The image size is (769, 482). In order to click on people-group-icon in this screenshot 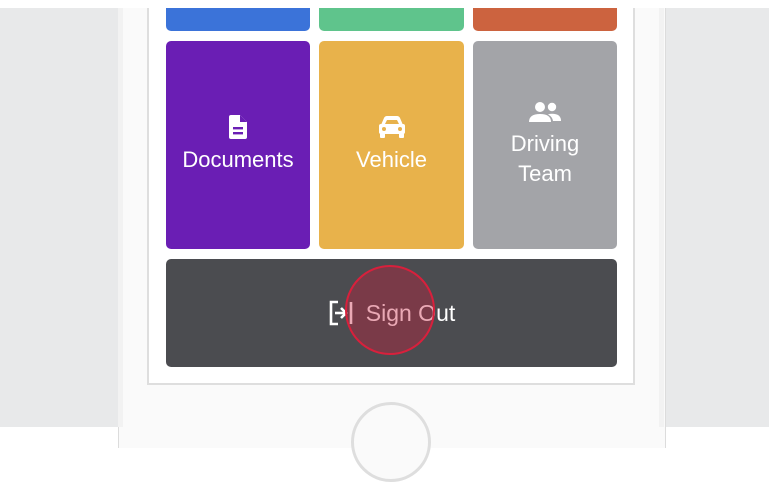, I will do `click(545, 112)`.